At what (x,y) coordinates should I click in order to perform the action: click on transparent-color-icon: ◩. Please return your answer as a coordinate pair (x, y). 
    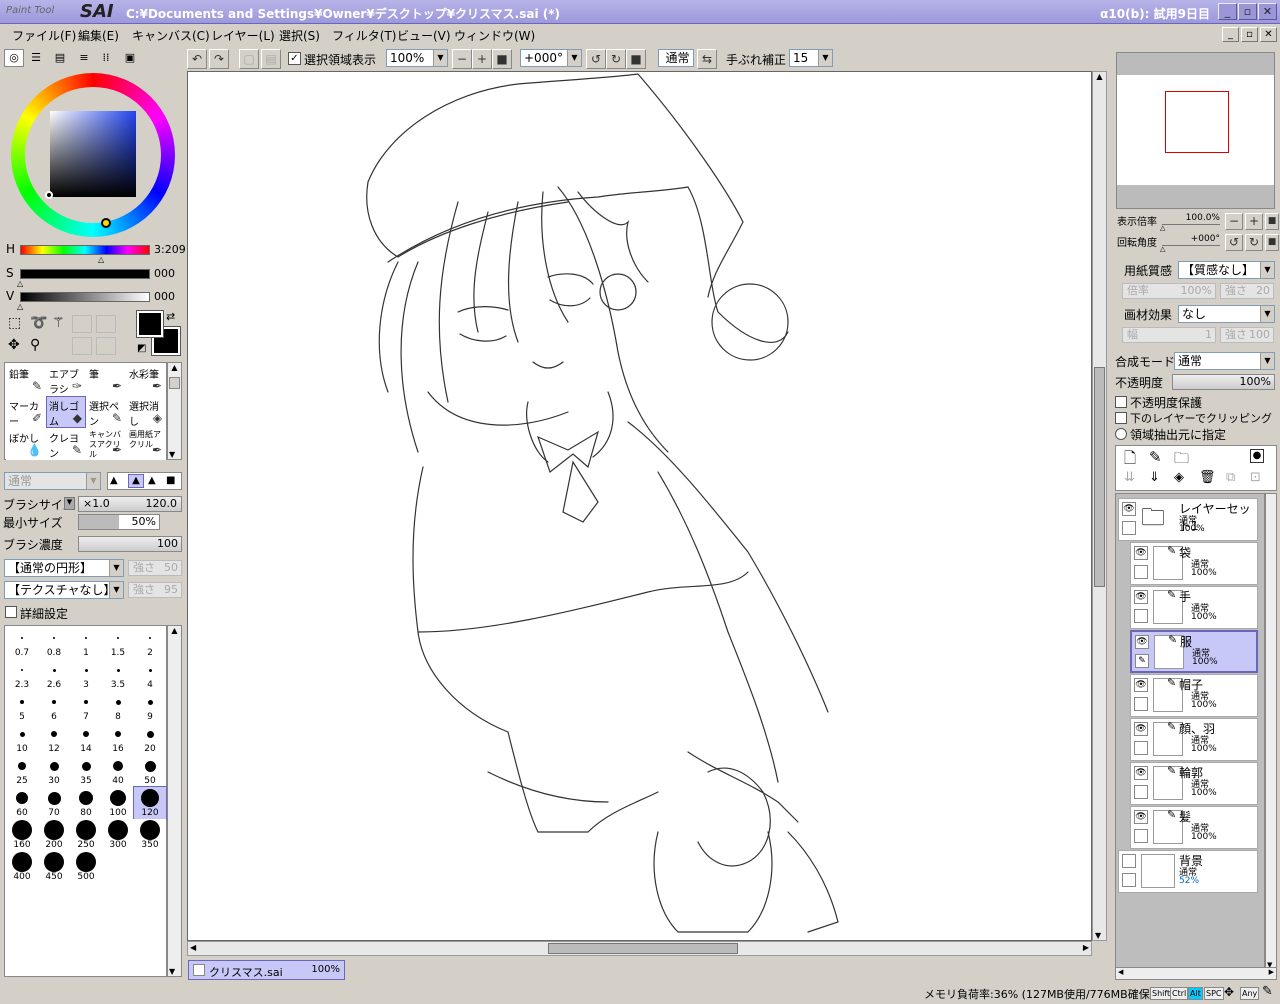
    Looking at the image, I should click on (141, 348).